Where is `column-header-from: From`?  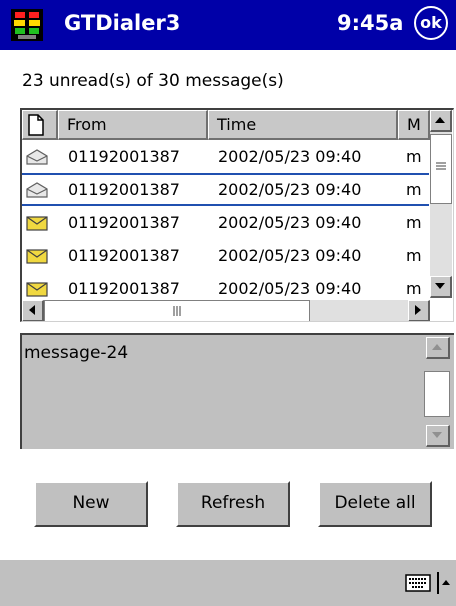 column-header-from: From is located at coordinates (133, 125).